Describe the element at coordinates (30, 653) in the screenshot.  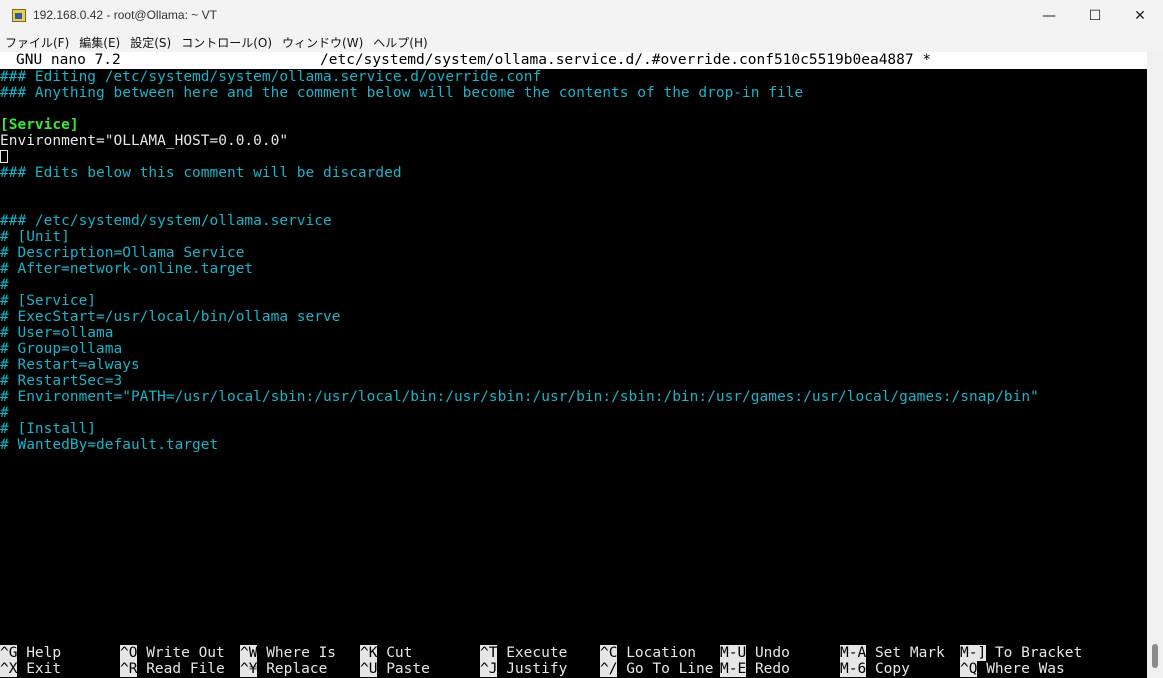
I see `shortcut-help: ^G Help` at that location.